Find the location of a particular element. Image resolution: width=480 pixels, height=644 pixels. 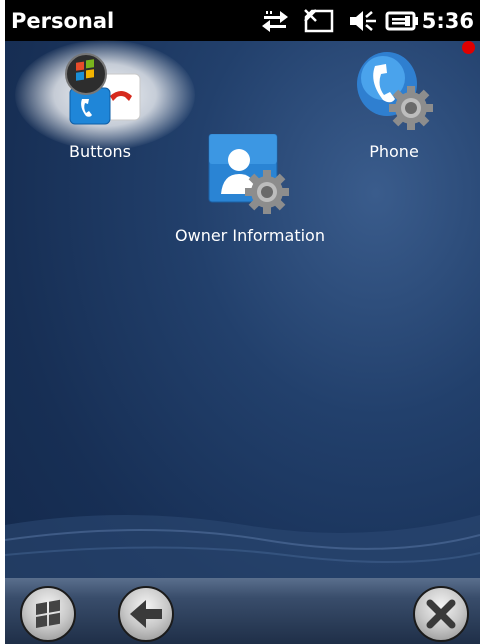

app-owner-information: Owner Information is located at coordinates (250, 189).